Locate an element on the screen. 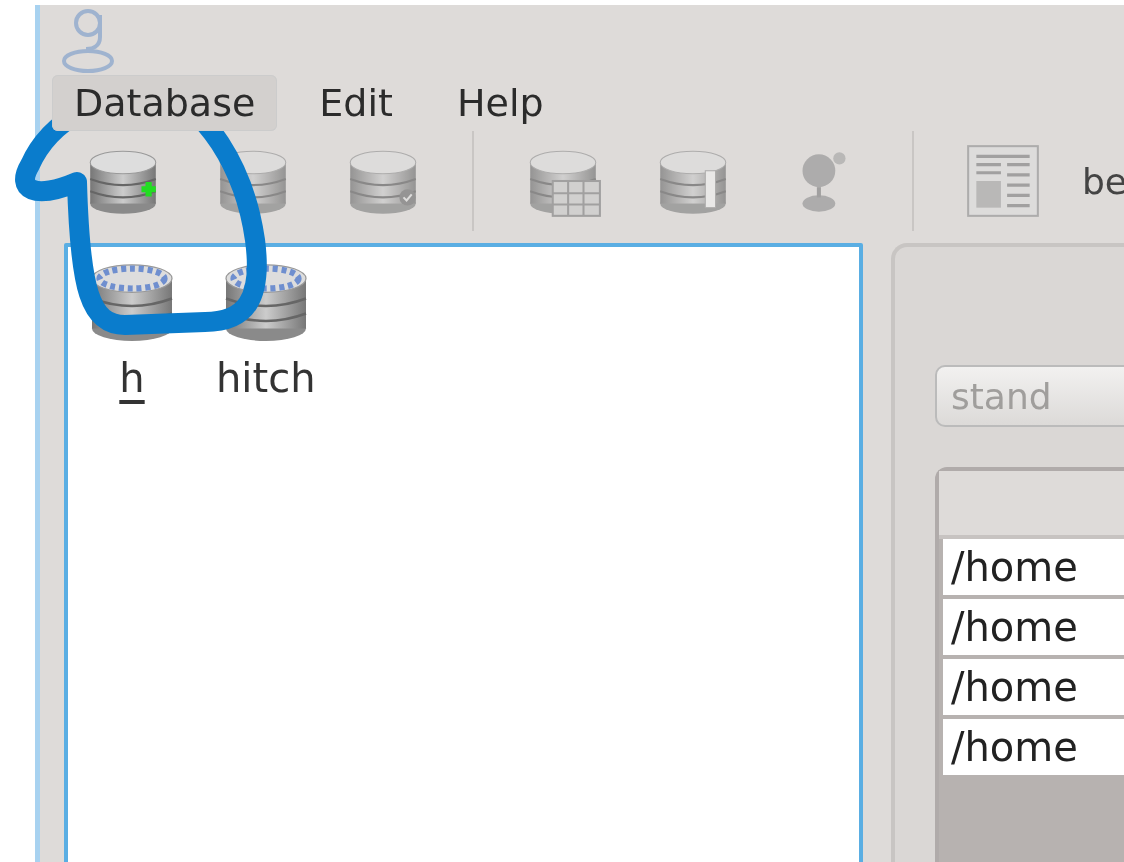  menu-item: Help is located at coordinates (500, 103).